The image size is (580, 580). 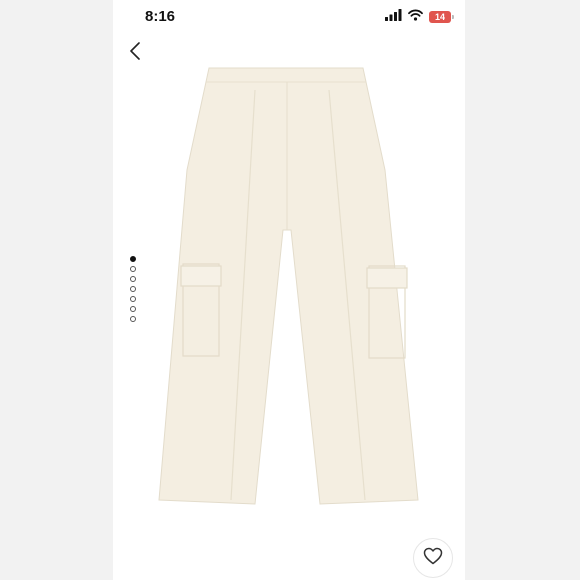 I want to click on like-button, so click(x=433, y=558).